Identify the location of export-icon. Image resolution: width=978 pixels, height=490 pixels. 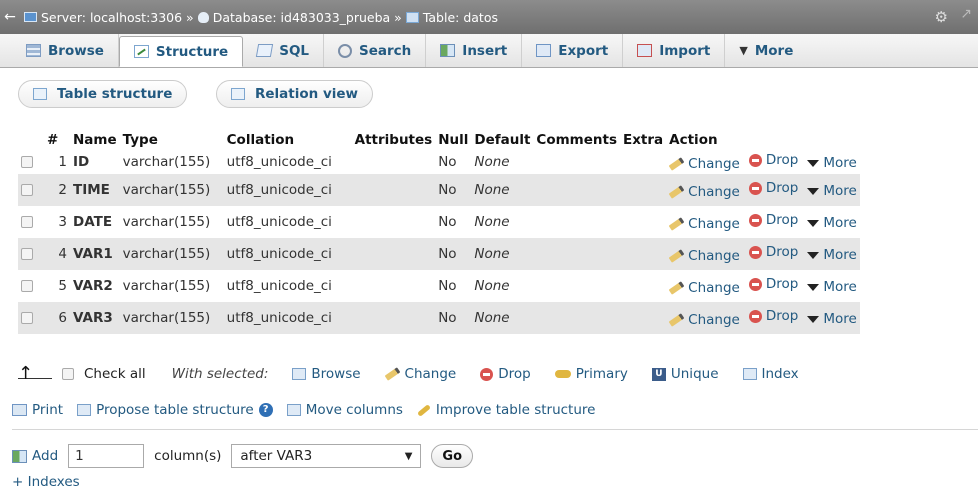
(544, 50).